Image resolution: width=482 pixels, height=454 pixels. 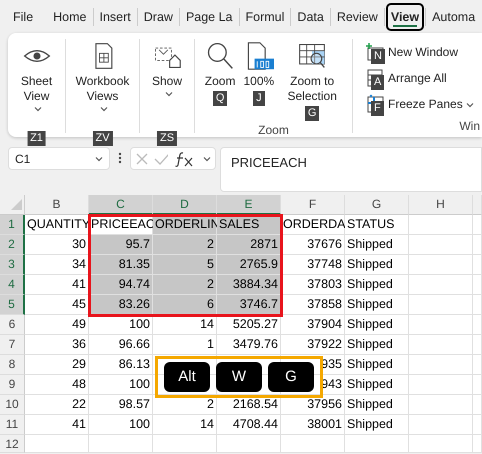 I want to click on row-header: 3, so click(x=12, y=265).